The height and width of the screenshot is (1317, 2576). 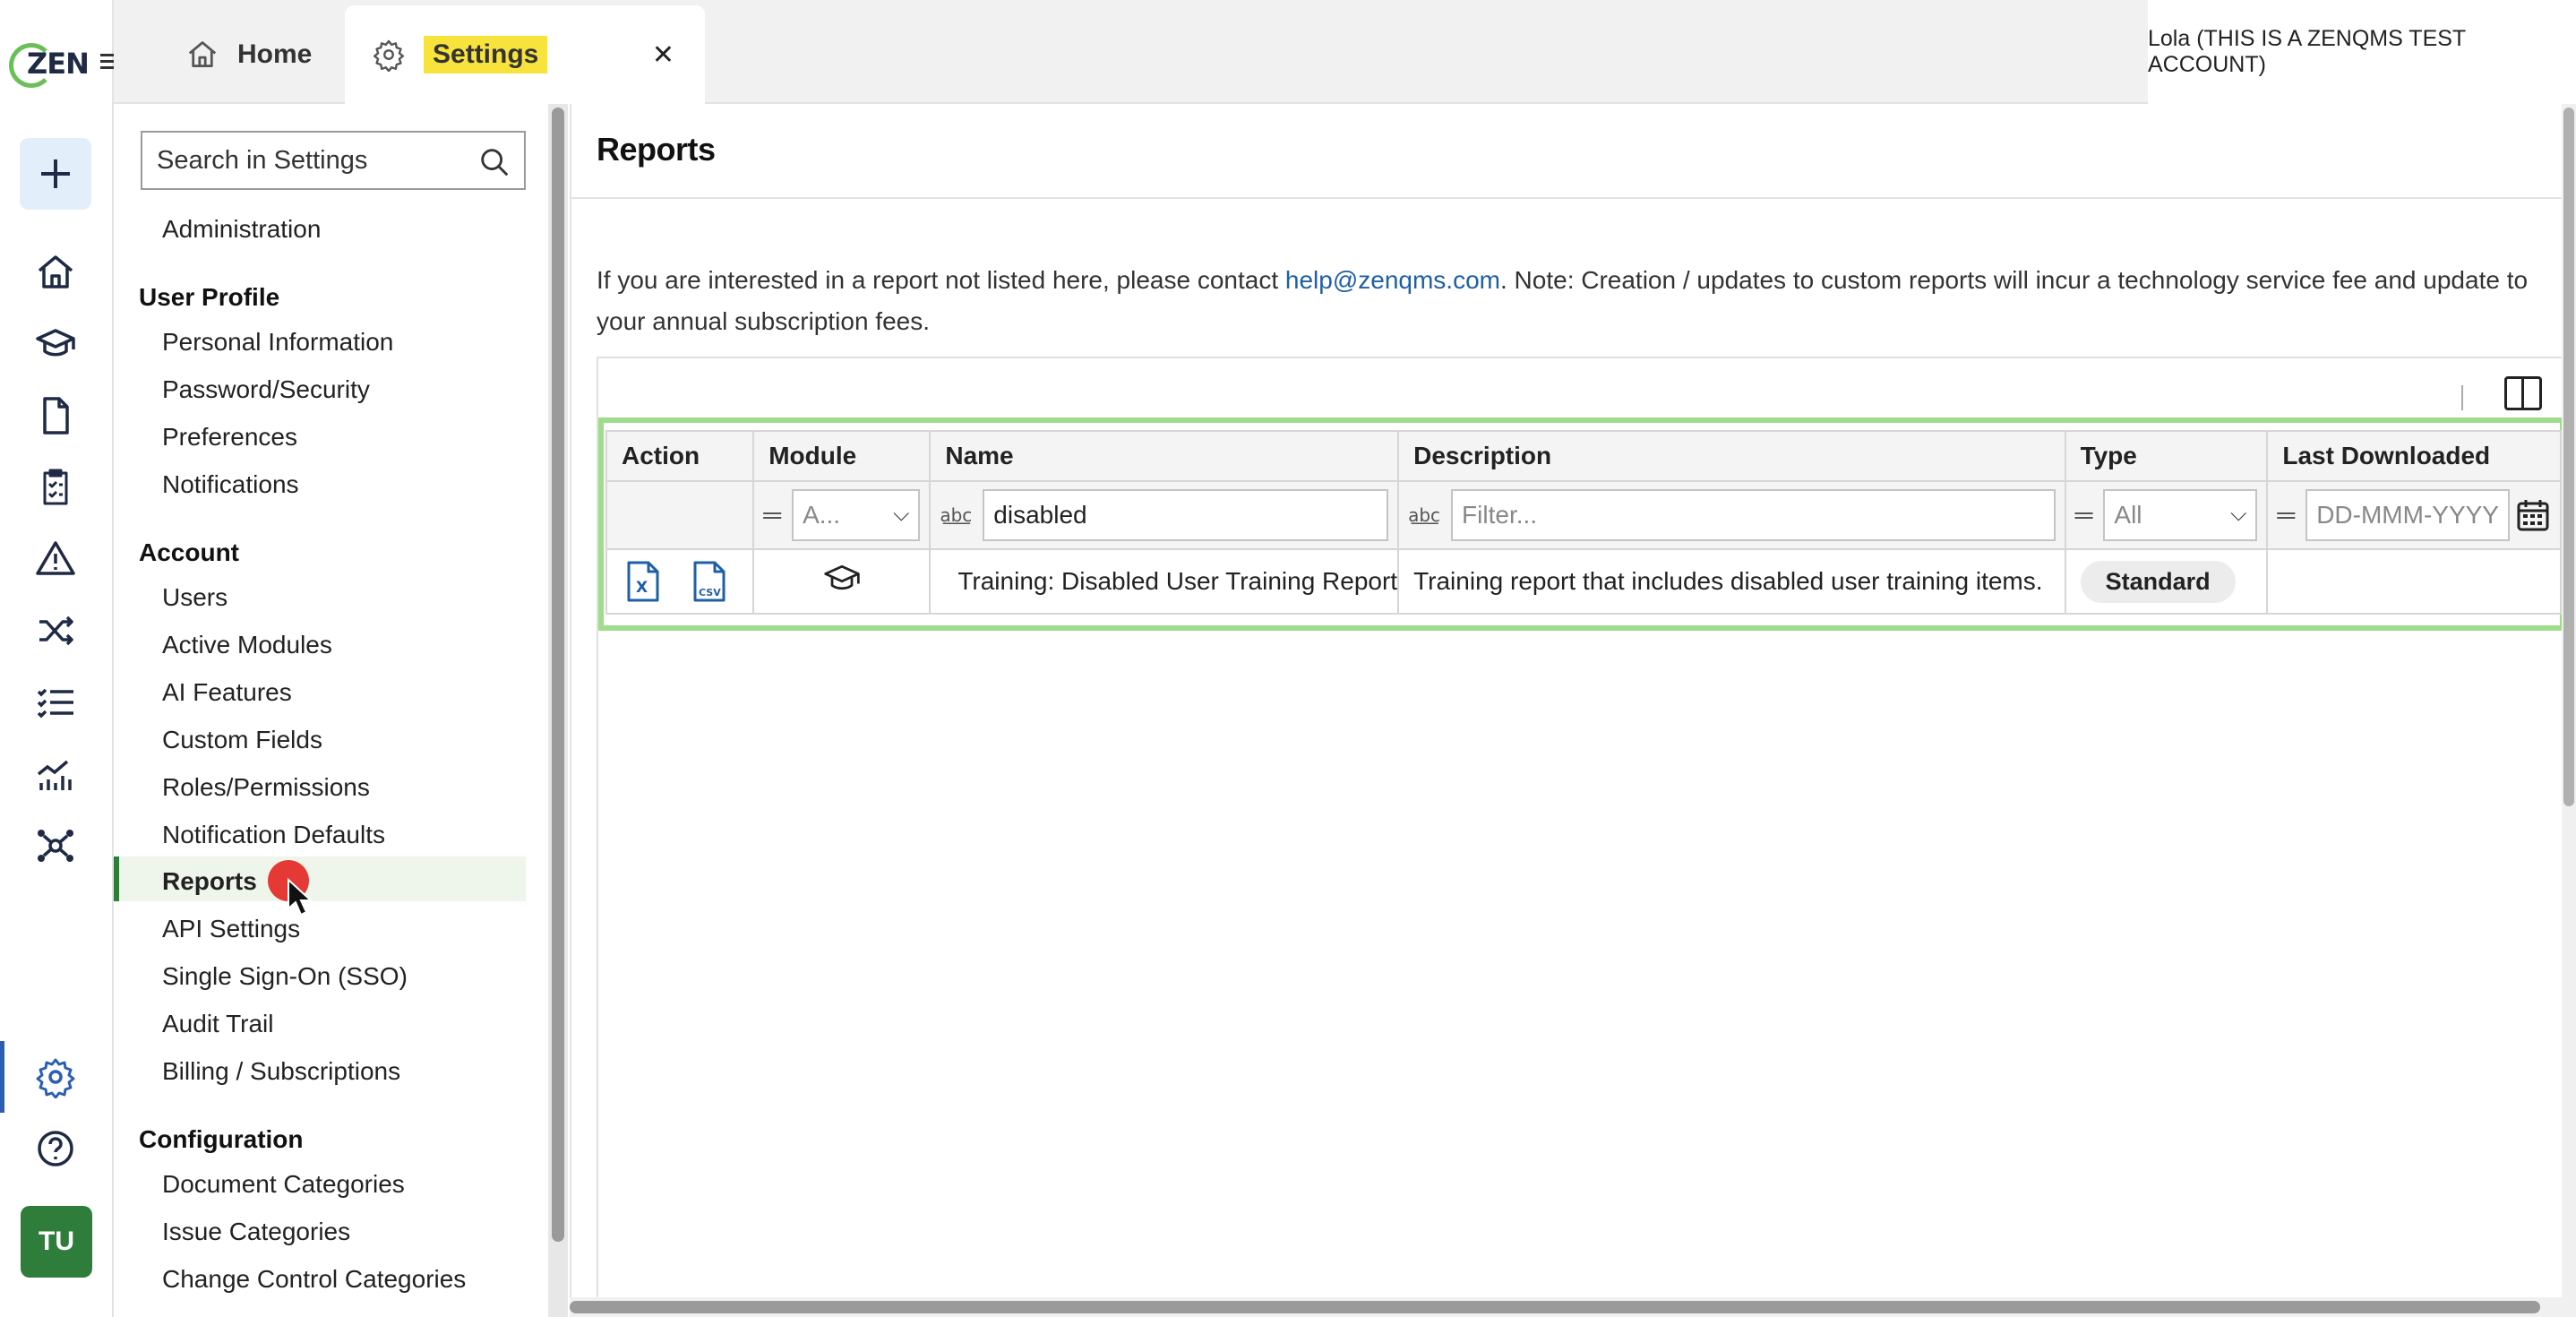 I want to click on column-header-name: Name, so click(x=1164, y=456).